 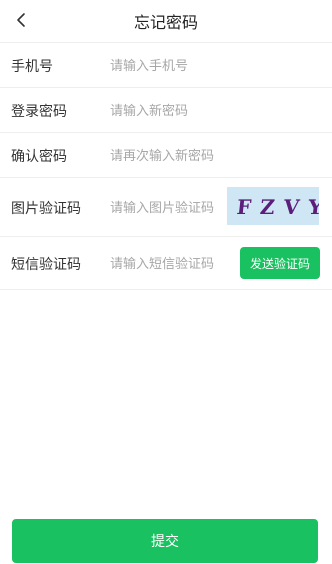 I want to click on password-label: 登录密码, so click(x=39, y=112).